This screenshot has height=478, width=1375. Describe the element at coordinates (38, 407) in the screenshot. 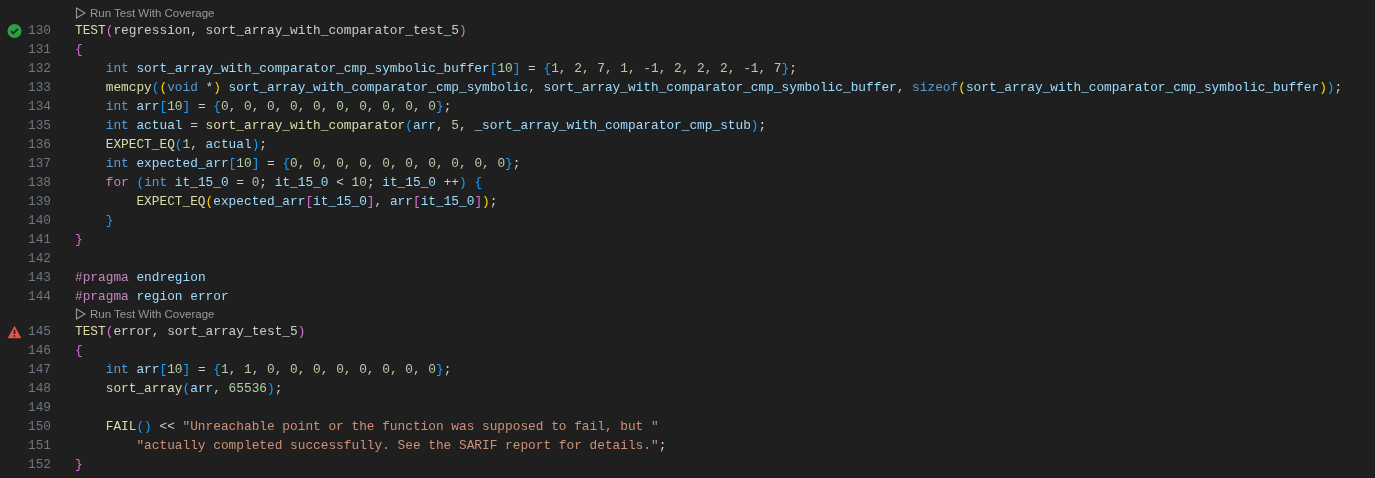

I see `line-number: 149` at that location.